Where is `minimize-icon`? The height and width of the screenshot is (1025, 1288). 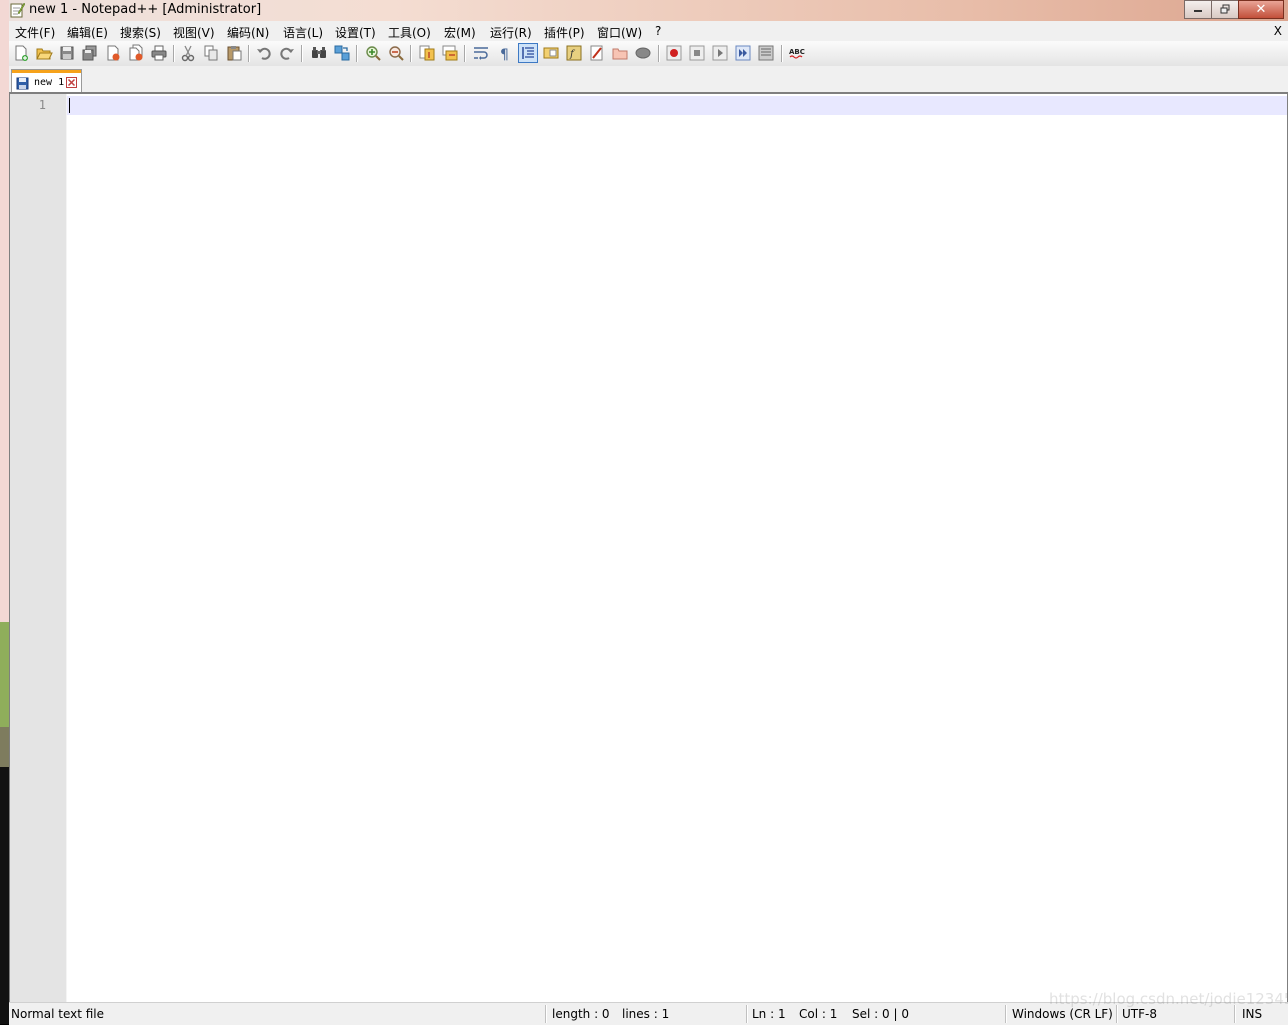
minimize-icon is located at coordinates (1198, 10).